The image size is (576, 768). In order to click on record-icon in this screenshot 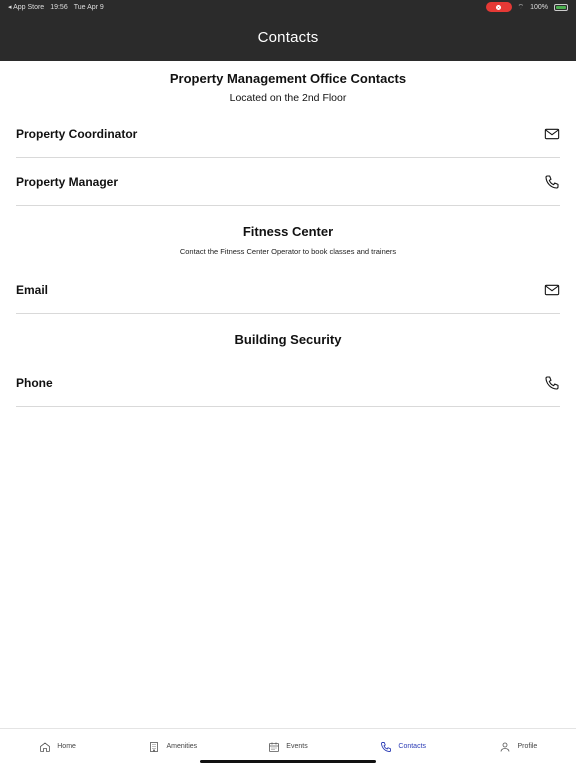, I will do `click(498, 7)`.